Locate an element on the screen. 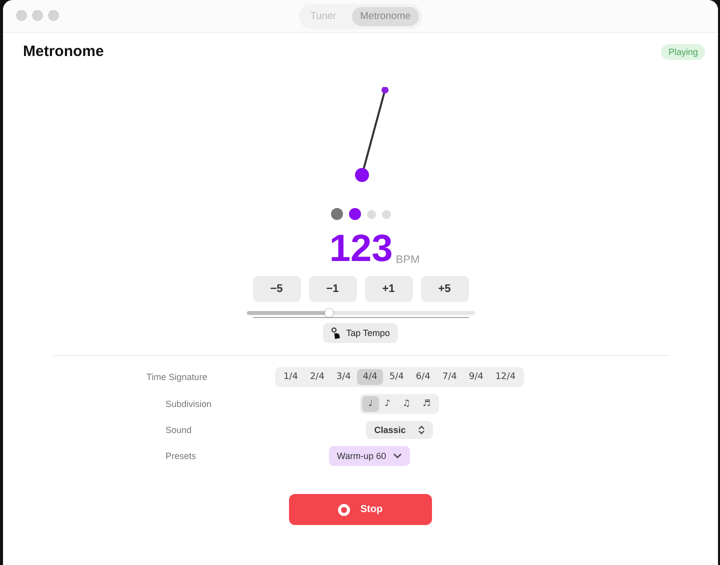 The height and width of the screenshot is (565, 720). stop-button: Stop is located at coordinates (360, 509).